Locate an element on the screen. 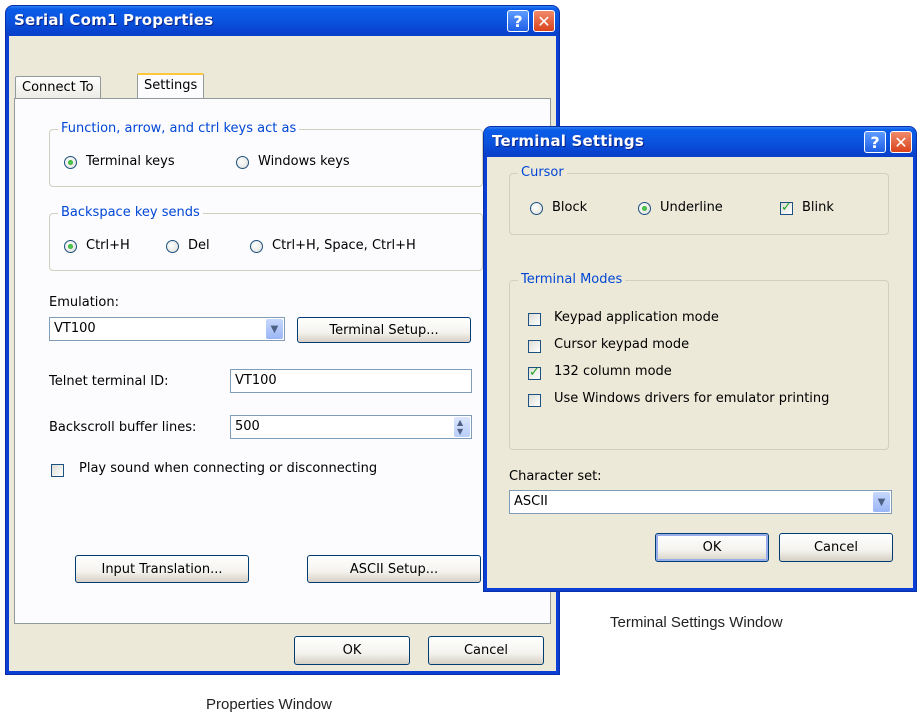 The height and width of the screenshot is (719, 922). properties-ok-label: OK is located at coordinates (352, 650).